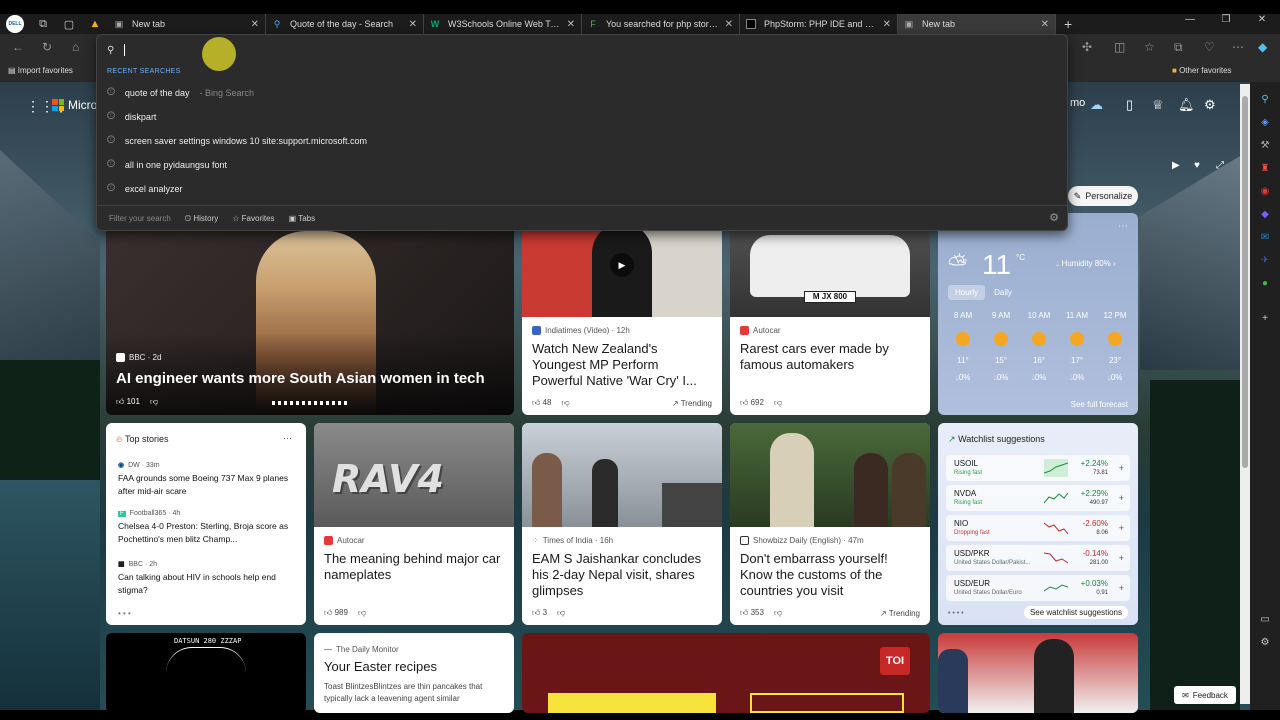 Image resolution: width=1280 pixels, height=720 pixels. I want to click on like-icon: 👍︎ 48, so click(542, 403).